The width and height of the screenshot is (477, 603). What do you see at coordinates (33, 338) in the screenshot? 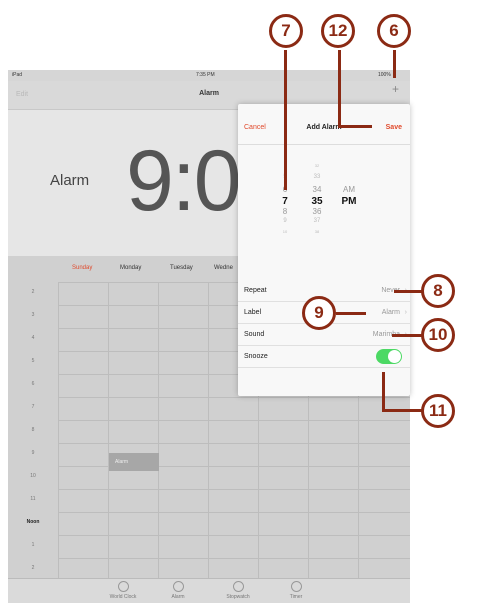
I see `hour-label: 4` at bounding box center [33, 338].